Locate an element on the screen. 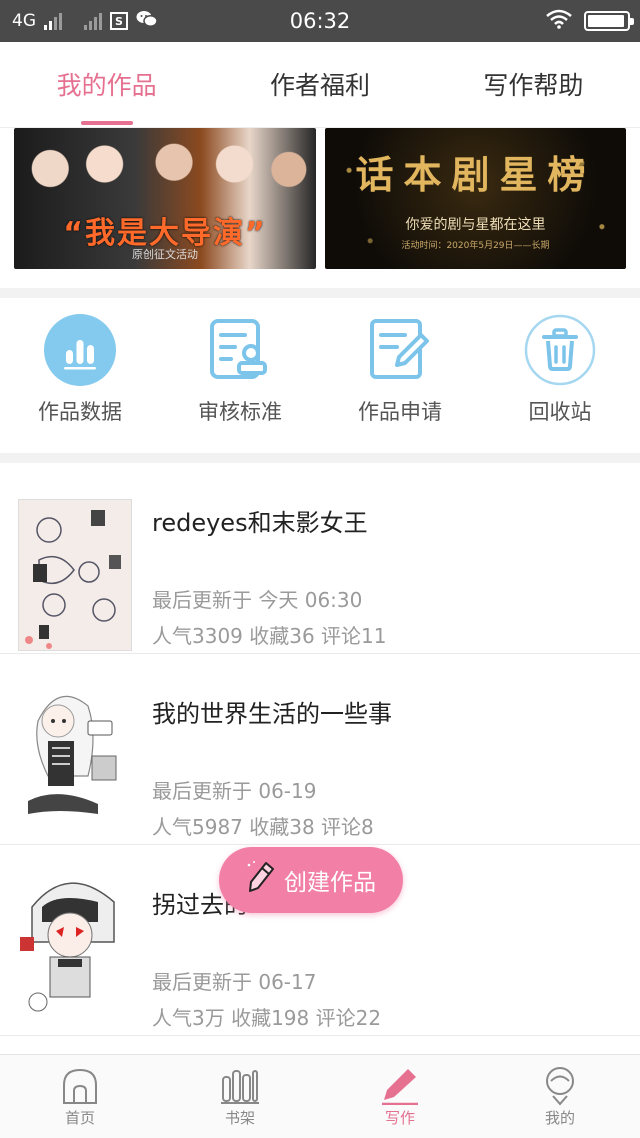  pen-icon is located at coordinates (400, 1086).